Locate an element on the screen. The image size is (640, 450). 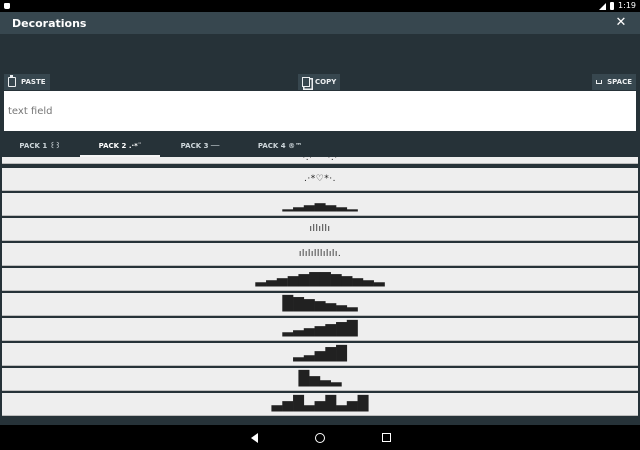
paste-button: PASTE is located at coordinates (27, 82).